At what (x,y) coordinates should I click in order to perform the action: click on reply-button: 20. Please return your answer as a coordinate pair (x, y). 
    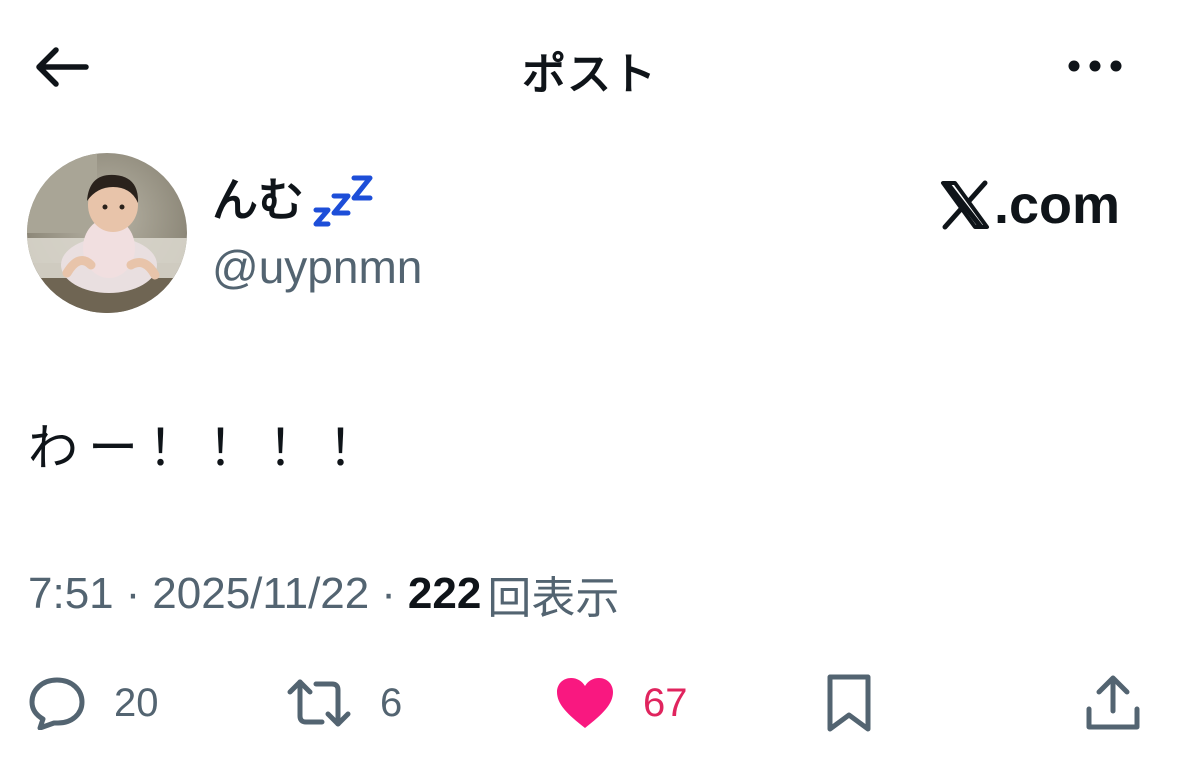
    Looking at the image, I should click on (93, 703).